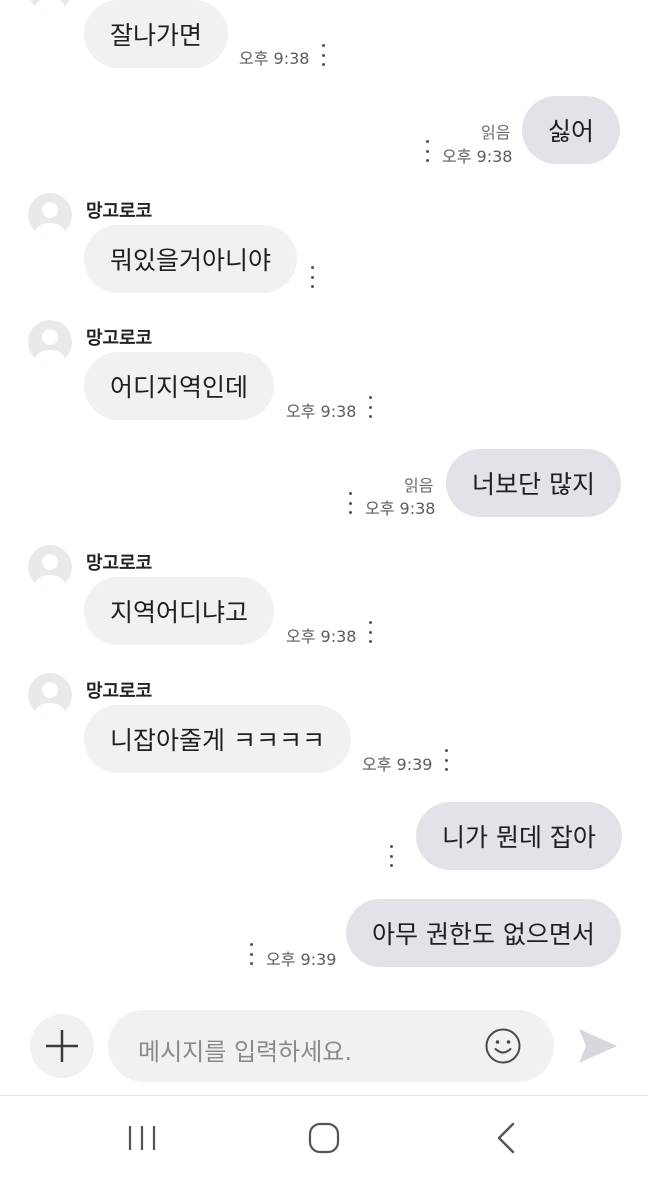 The height and width of the screenshot is (1182, 648). I want to click on message-bubble: 잘나가면, so click(156, 34).